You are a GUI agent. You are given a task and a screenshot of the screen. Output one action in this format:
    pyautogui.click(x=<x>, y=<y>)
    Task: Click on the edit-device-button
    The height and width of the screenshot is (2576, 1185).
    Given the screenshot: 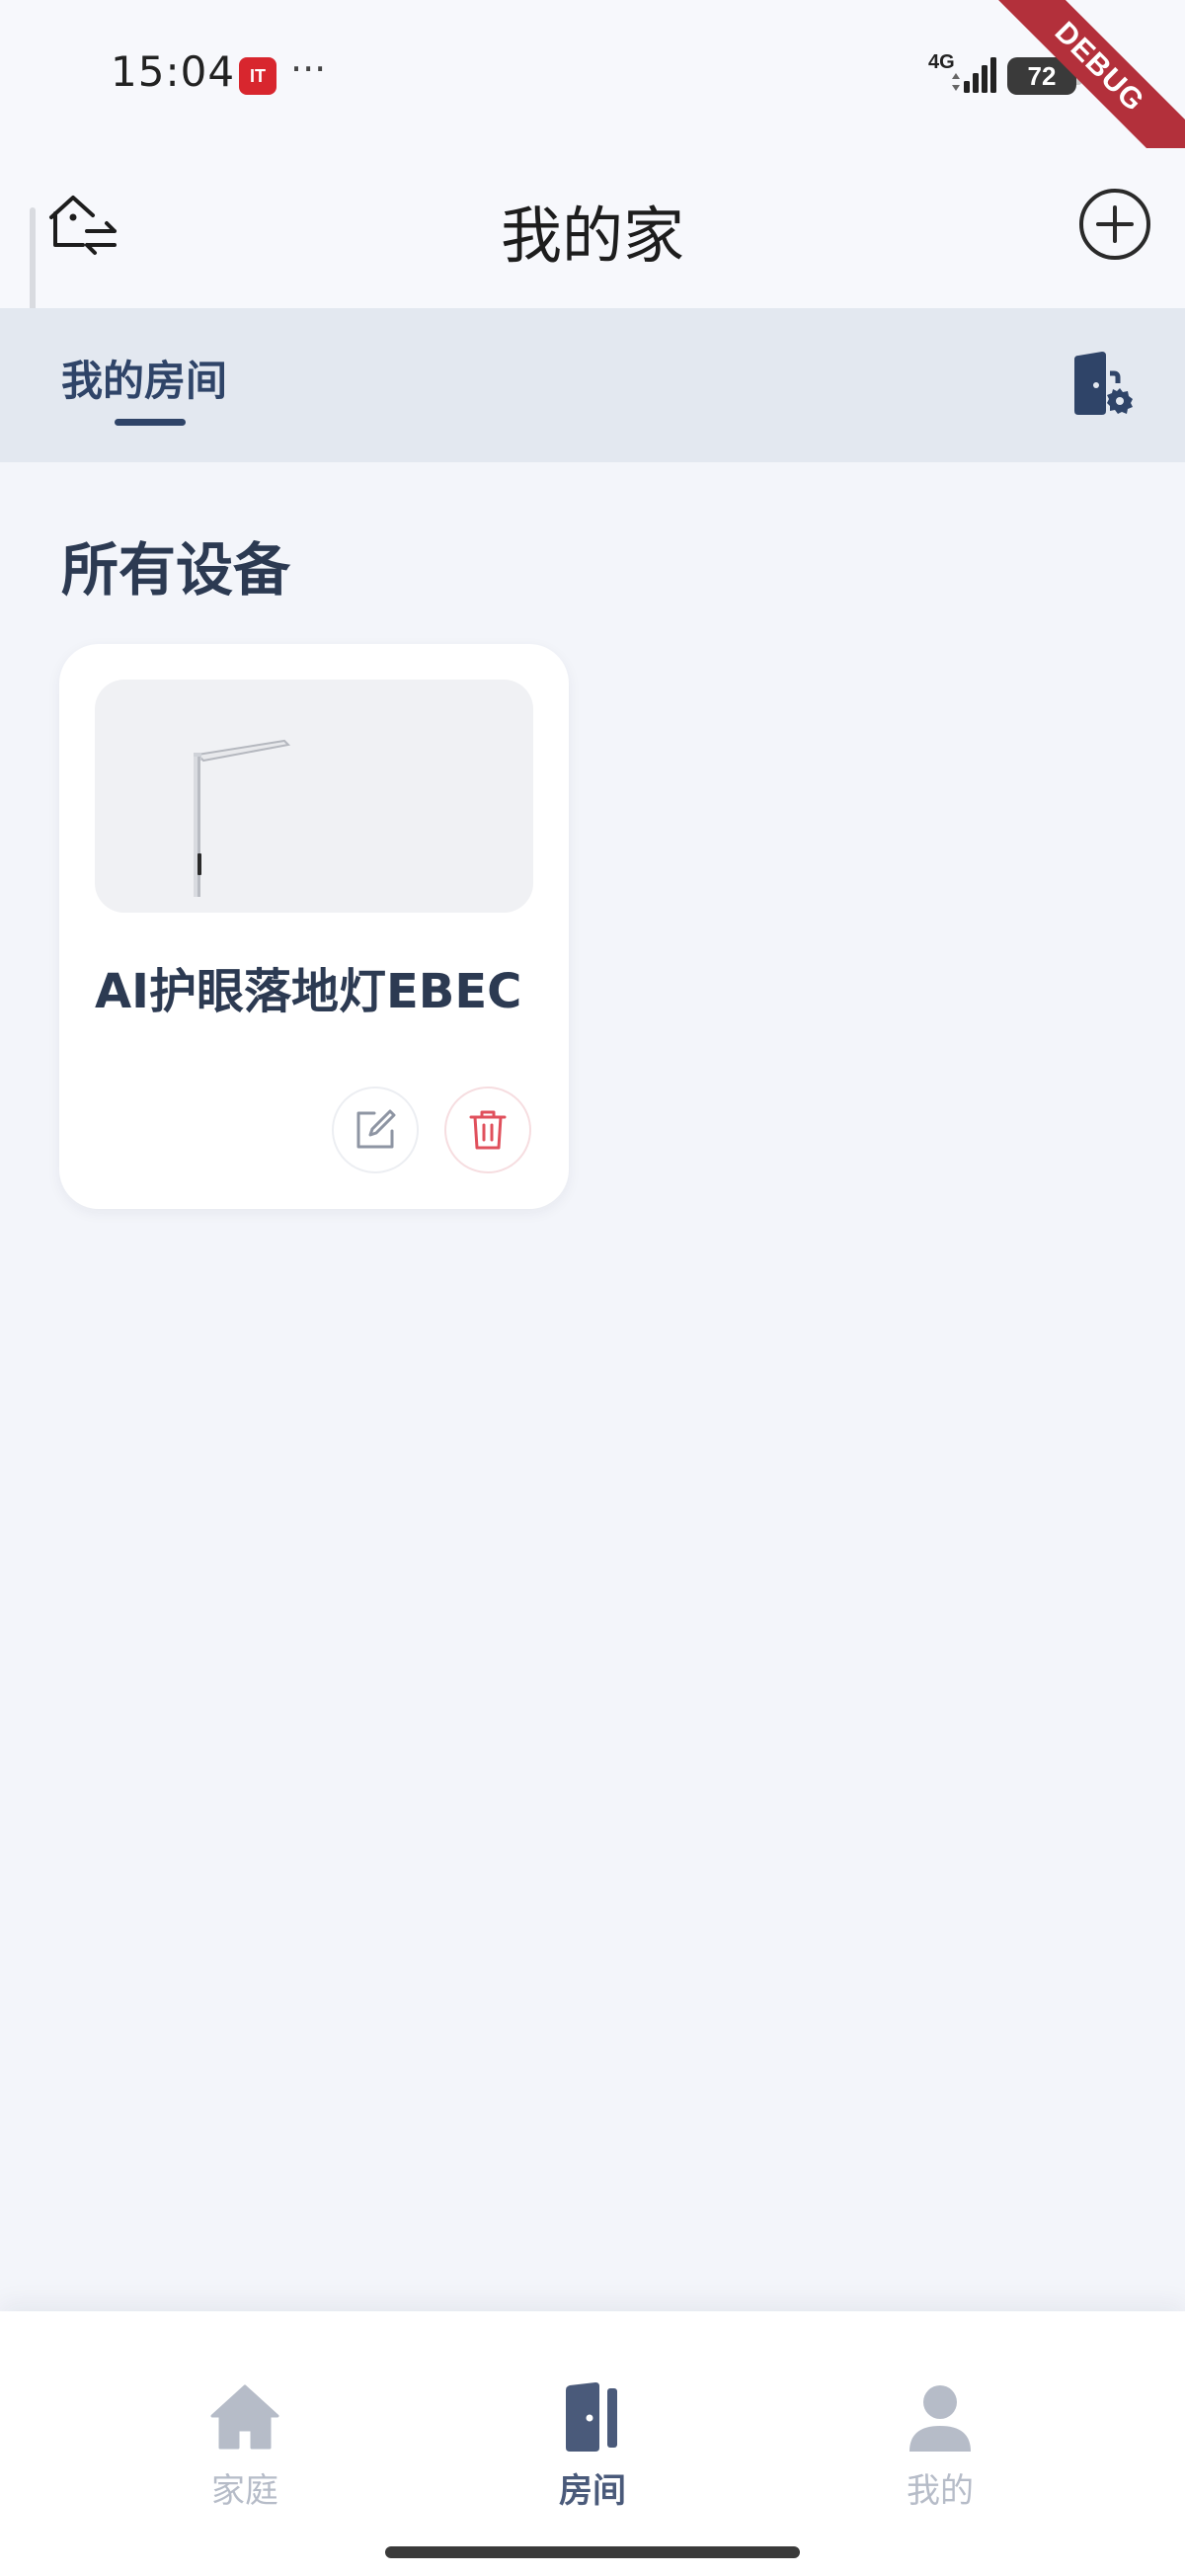 What is the action you would take?
    pyautogui.click(x=376, y=1130)
    